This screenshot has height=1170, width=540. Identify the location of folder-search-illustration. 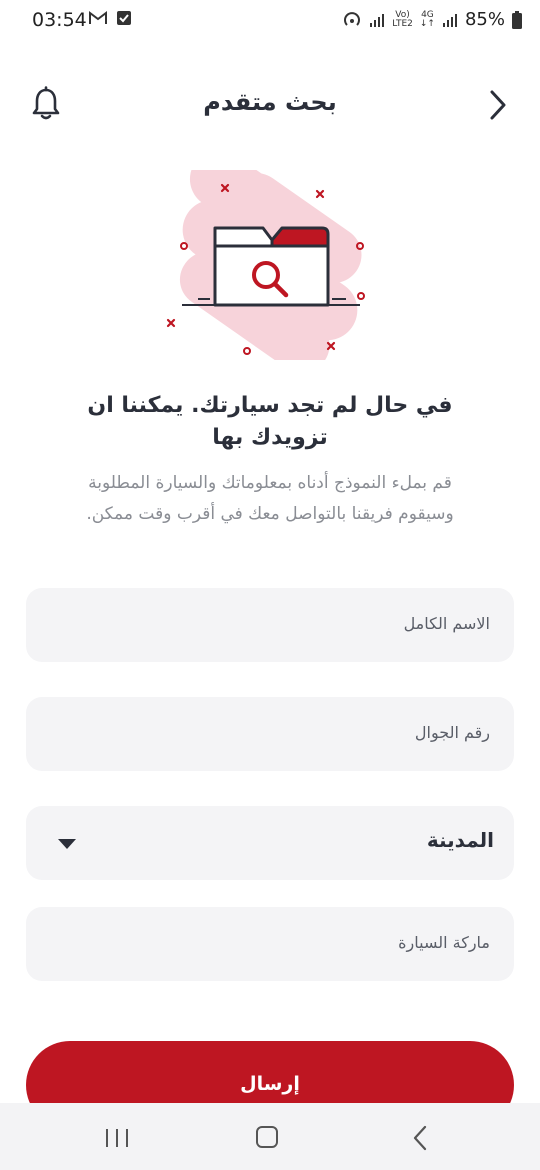
(265, 265).